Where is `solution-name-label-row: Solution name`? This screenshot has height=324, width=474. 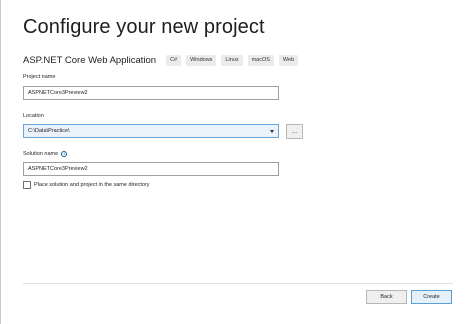
solution-name-label-row: Solution name is located at coordinates (45, 154).